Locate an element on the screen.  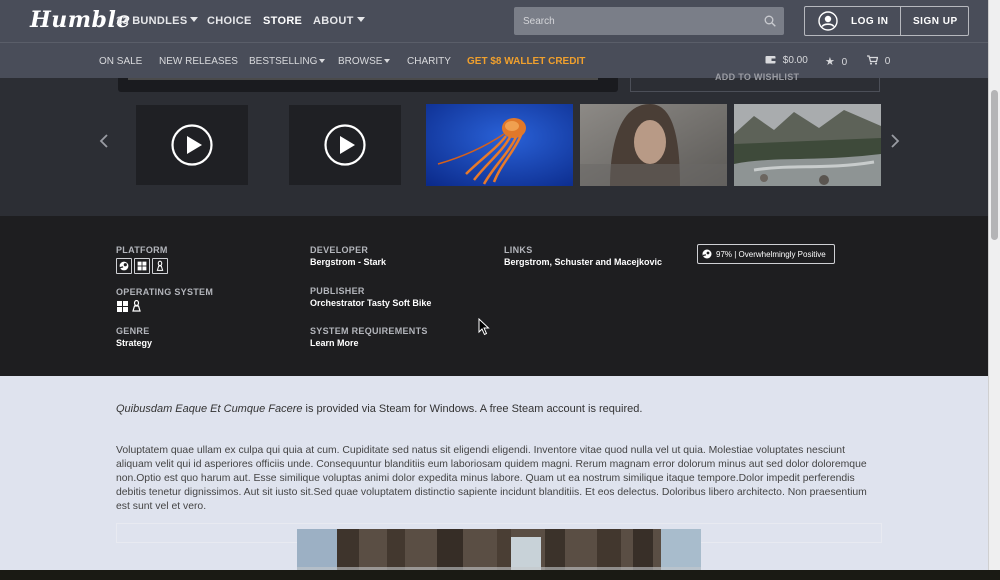
river-screenshot-thumbnail is located at coordinates (807, 145).